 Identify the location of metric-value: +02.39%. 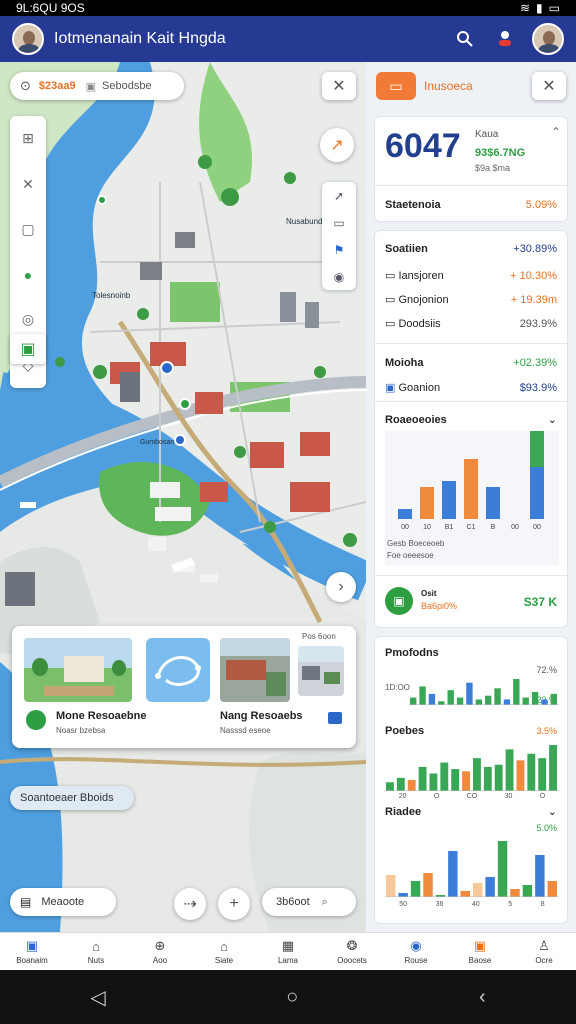
(535, 363).